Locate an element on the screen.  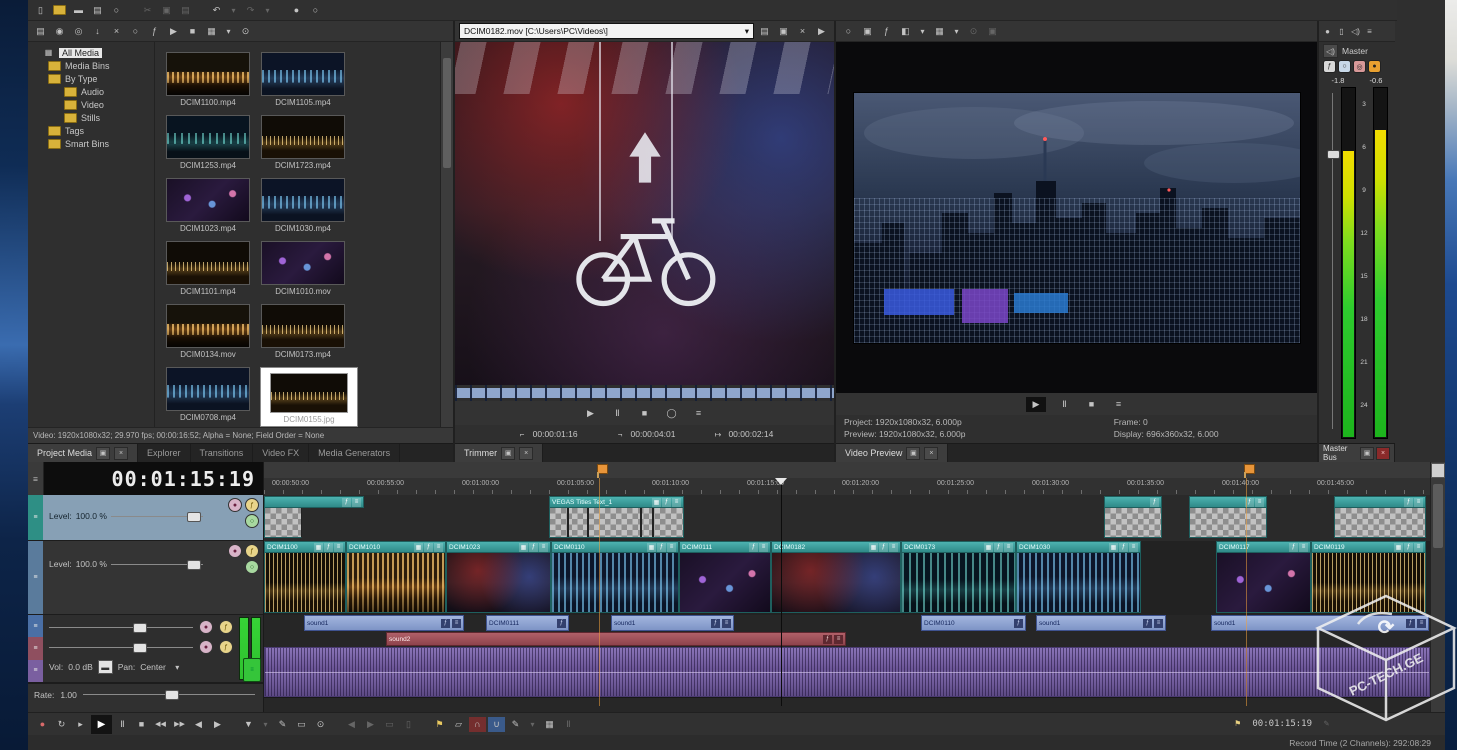
mute-button: ● is located at coordinates (235, 505).